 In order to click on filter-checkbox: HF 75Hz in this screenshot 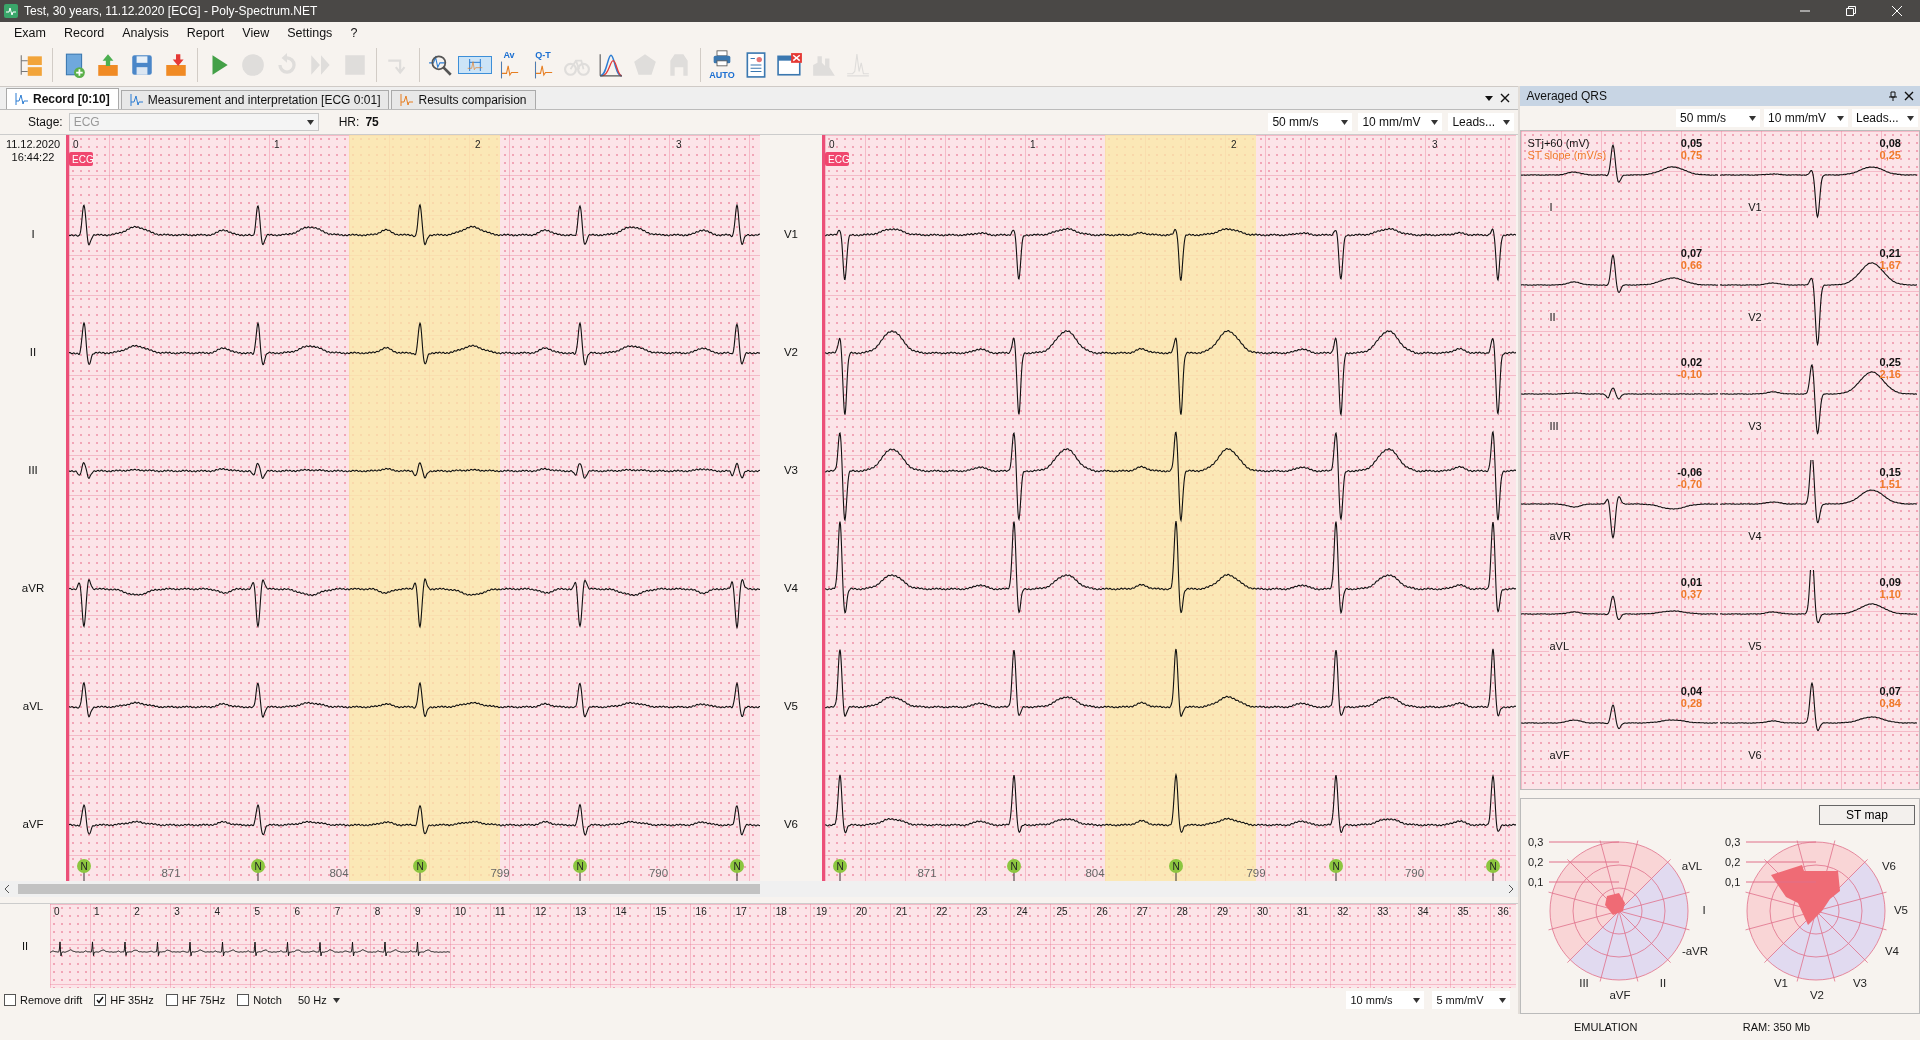, I will do `click(195, 1000)`.